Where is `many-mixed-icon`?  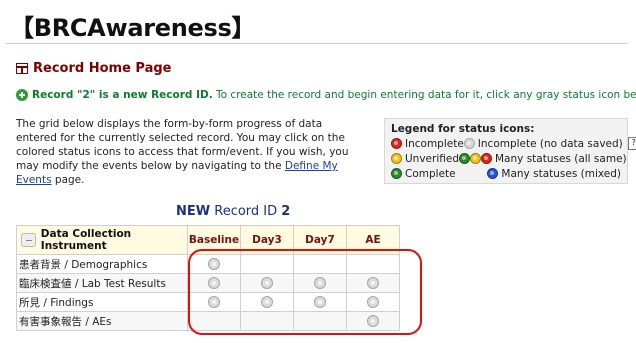 many-mixed-icon is located at coordinates (493, 173).